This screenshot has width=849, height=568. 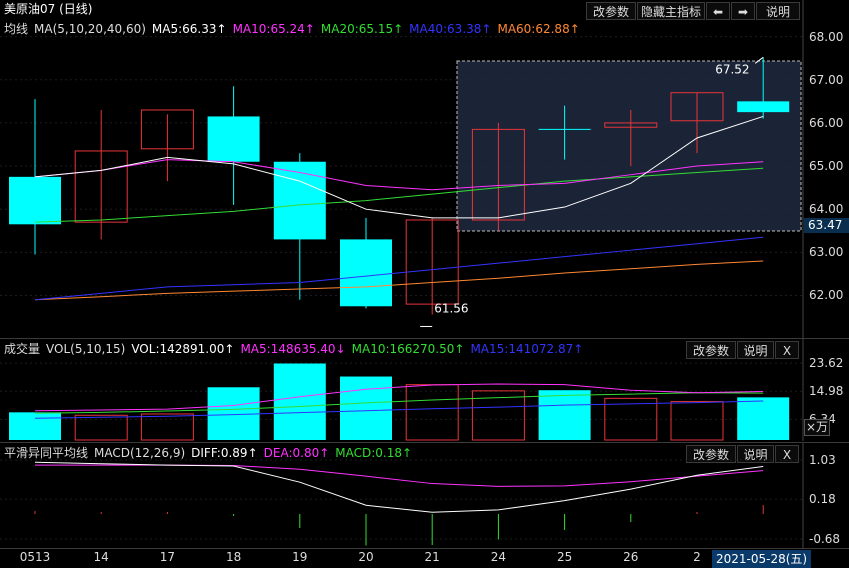 What do you see at coordinates (498, 557) in the screenshot?
I see `date-tick-label: 24` at bounding box center [498, 557].